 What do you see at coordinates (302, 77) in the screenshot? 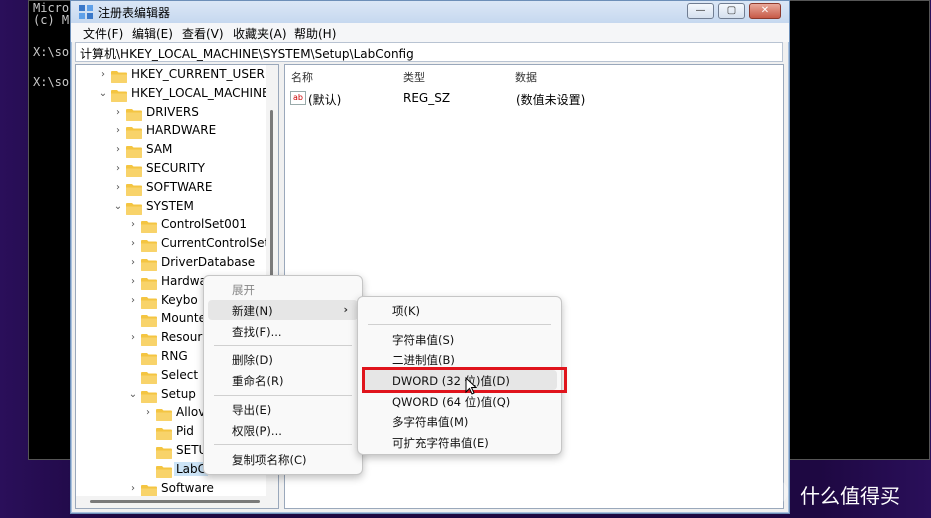
I see `column-header-name: 名称` at bounding box center [302, 77].